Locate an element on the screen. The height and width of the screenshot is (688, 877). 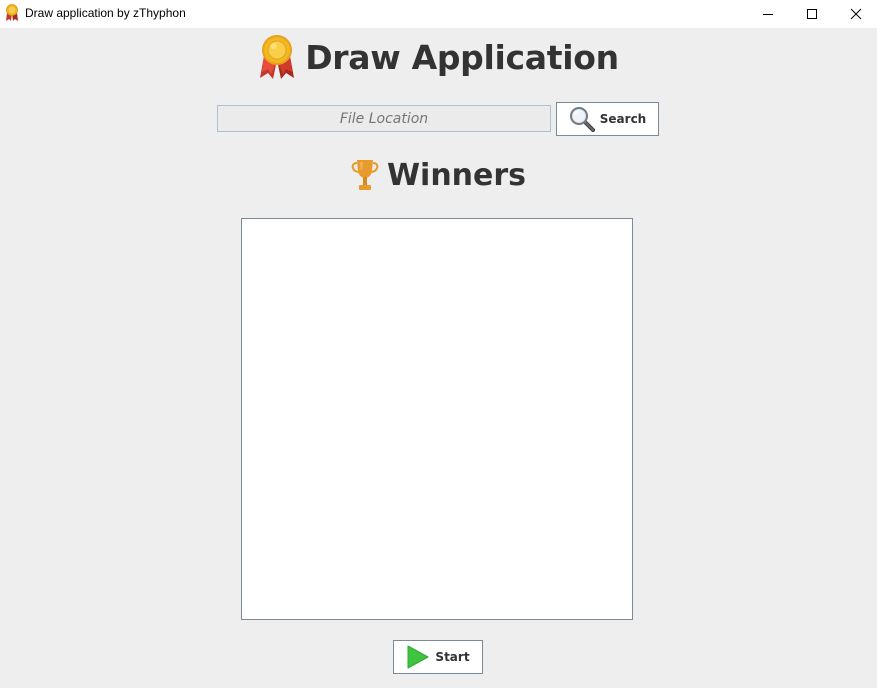
start-button: Start is located at coordinates (438, 657).